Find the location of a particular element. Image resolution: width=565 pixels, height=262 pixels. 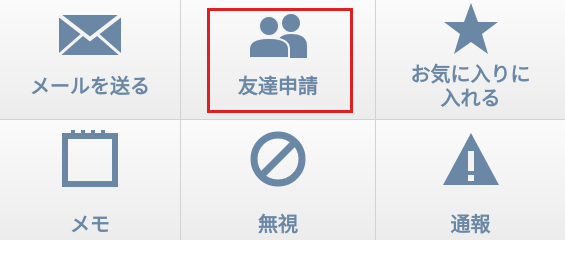

warning-icon is located at coordinates (471, 159).